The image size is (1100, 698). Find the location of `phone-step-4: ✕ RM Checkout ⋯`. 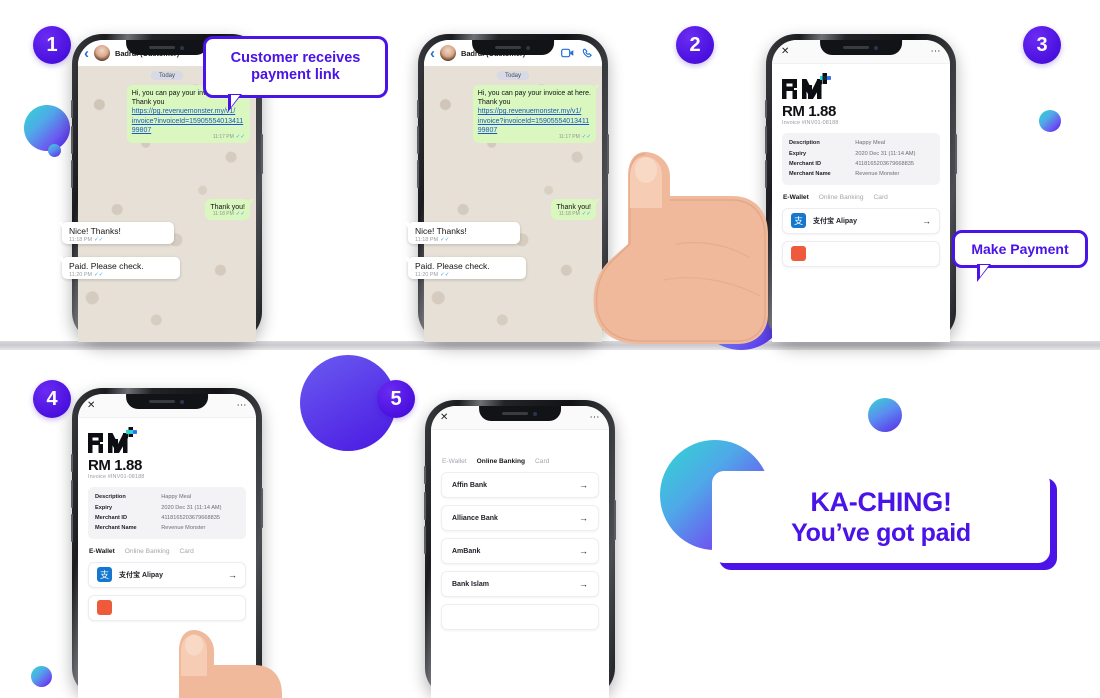

phone-step-4: ✕ RM Checkout ⋯ is located at coordinates (167, 543).